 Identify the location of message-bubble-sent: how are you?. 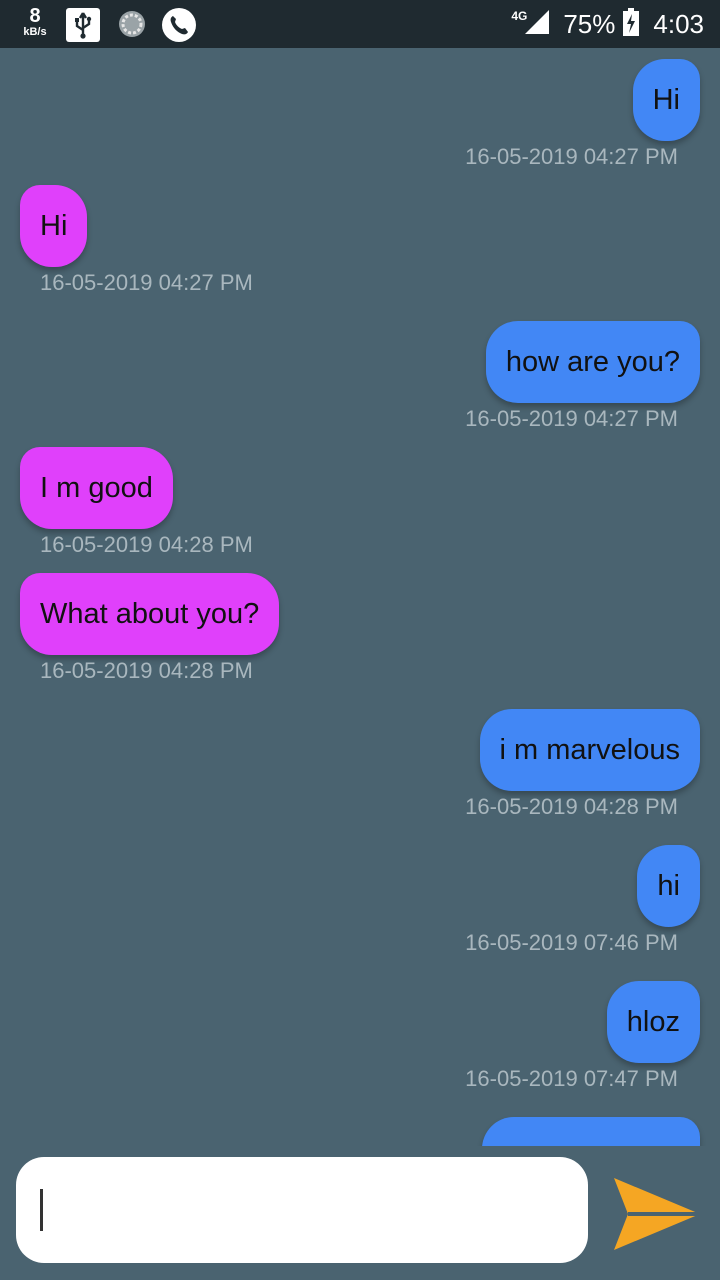
(592, 362).